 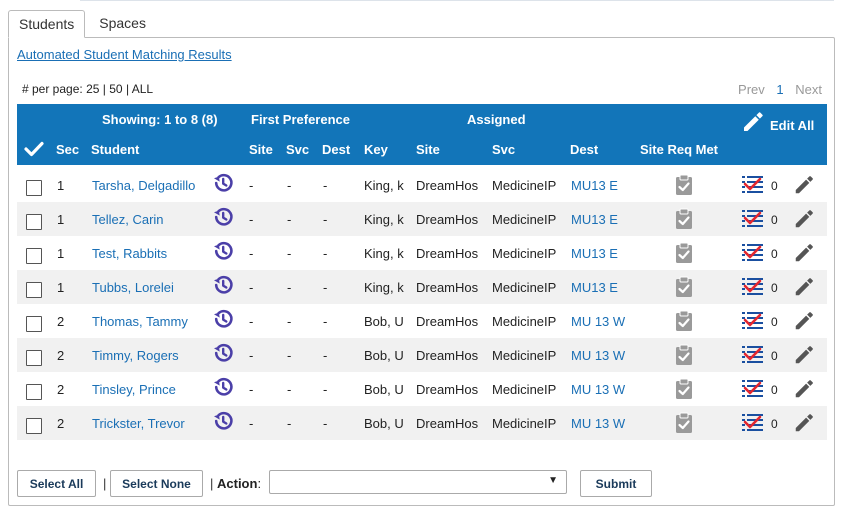 What do you see at coordinates (128, 219) in the screenshot?
I see `student-name-link: Tellez, Carin` at bounding box center [128, 219].